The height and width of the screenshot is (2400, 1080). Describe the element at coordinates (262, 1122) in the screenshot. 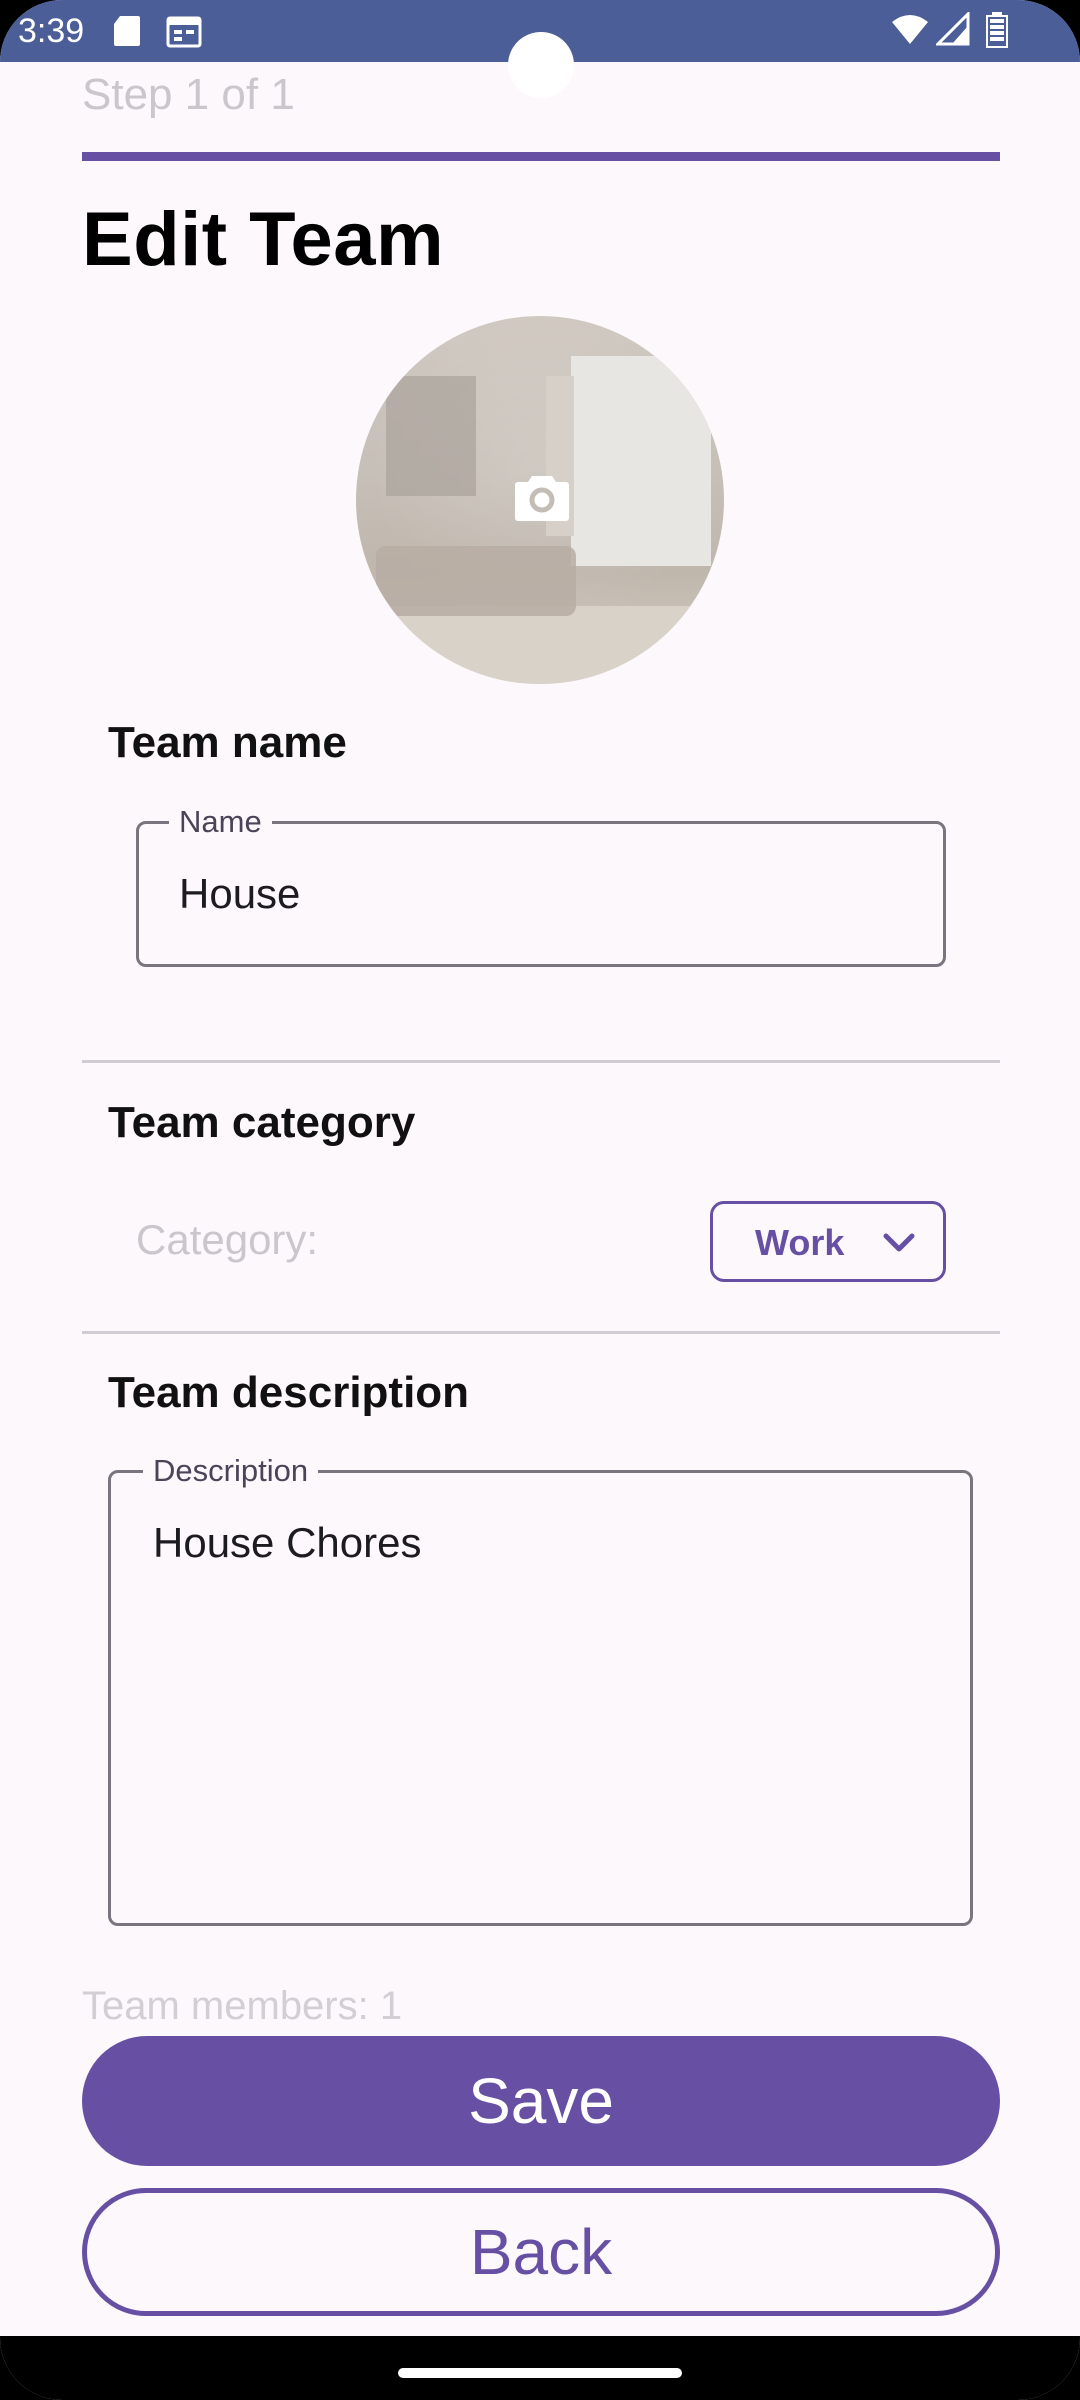

I see `team-category-section-label: Team category` at that location.